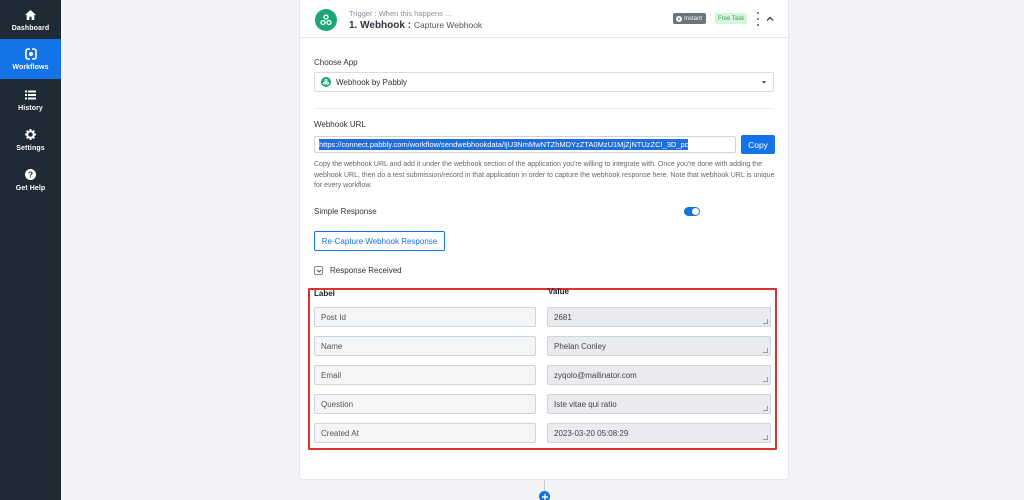 Image resolution: width=1024 pixels, height=500 pixels. I want to click on response-value-field: Iste vitae qui ratio, so click(659, 404).